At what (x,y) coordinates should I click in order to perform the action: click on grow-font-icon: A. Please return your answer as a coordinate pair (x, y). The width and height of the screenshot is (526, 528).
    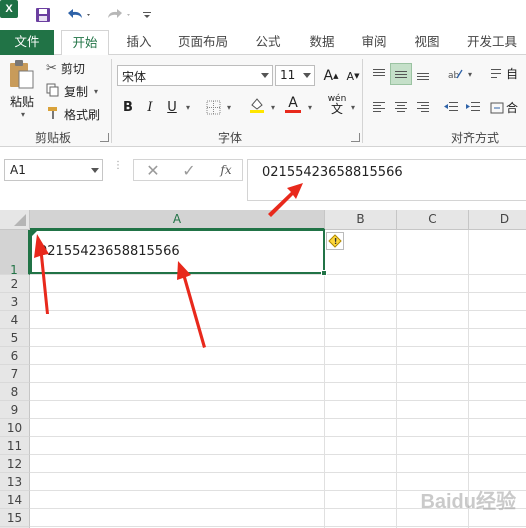
    Looking at the image, I should click on (328, 76).